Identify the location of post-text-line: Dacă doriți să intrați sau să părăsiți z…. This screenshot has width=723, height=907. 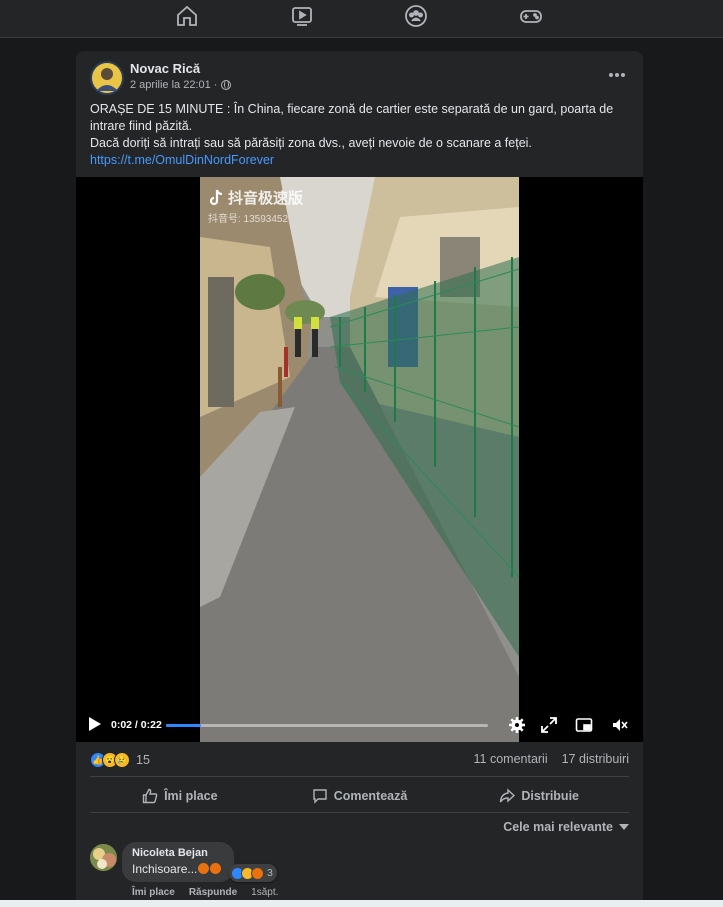
(311, 143).